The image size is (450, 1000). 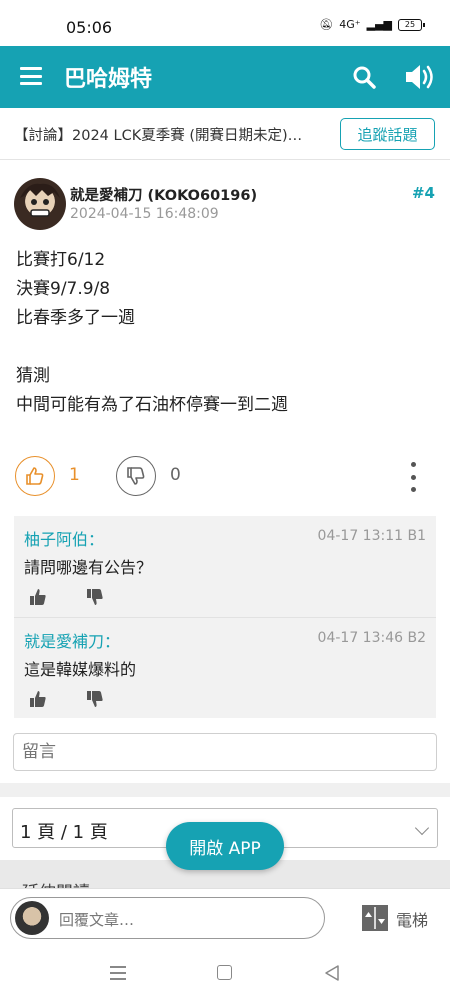 What do you see at coordinates (88, 567) in the screenshot?
I see `comment-text: 請問哪邊有公告？` at bounding box center [88, 567].